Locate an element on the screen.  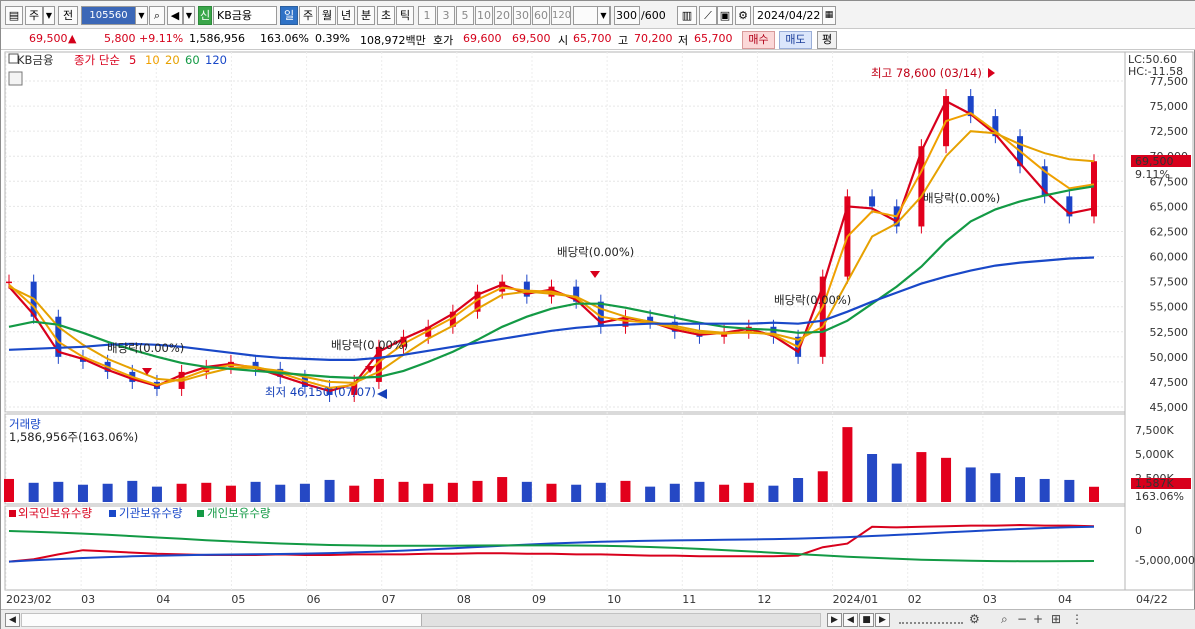
scroll-left-icon: ◀ is located at coordinates (12, 620).